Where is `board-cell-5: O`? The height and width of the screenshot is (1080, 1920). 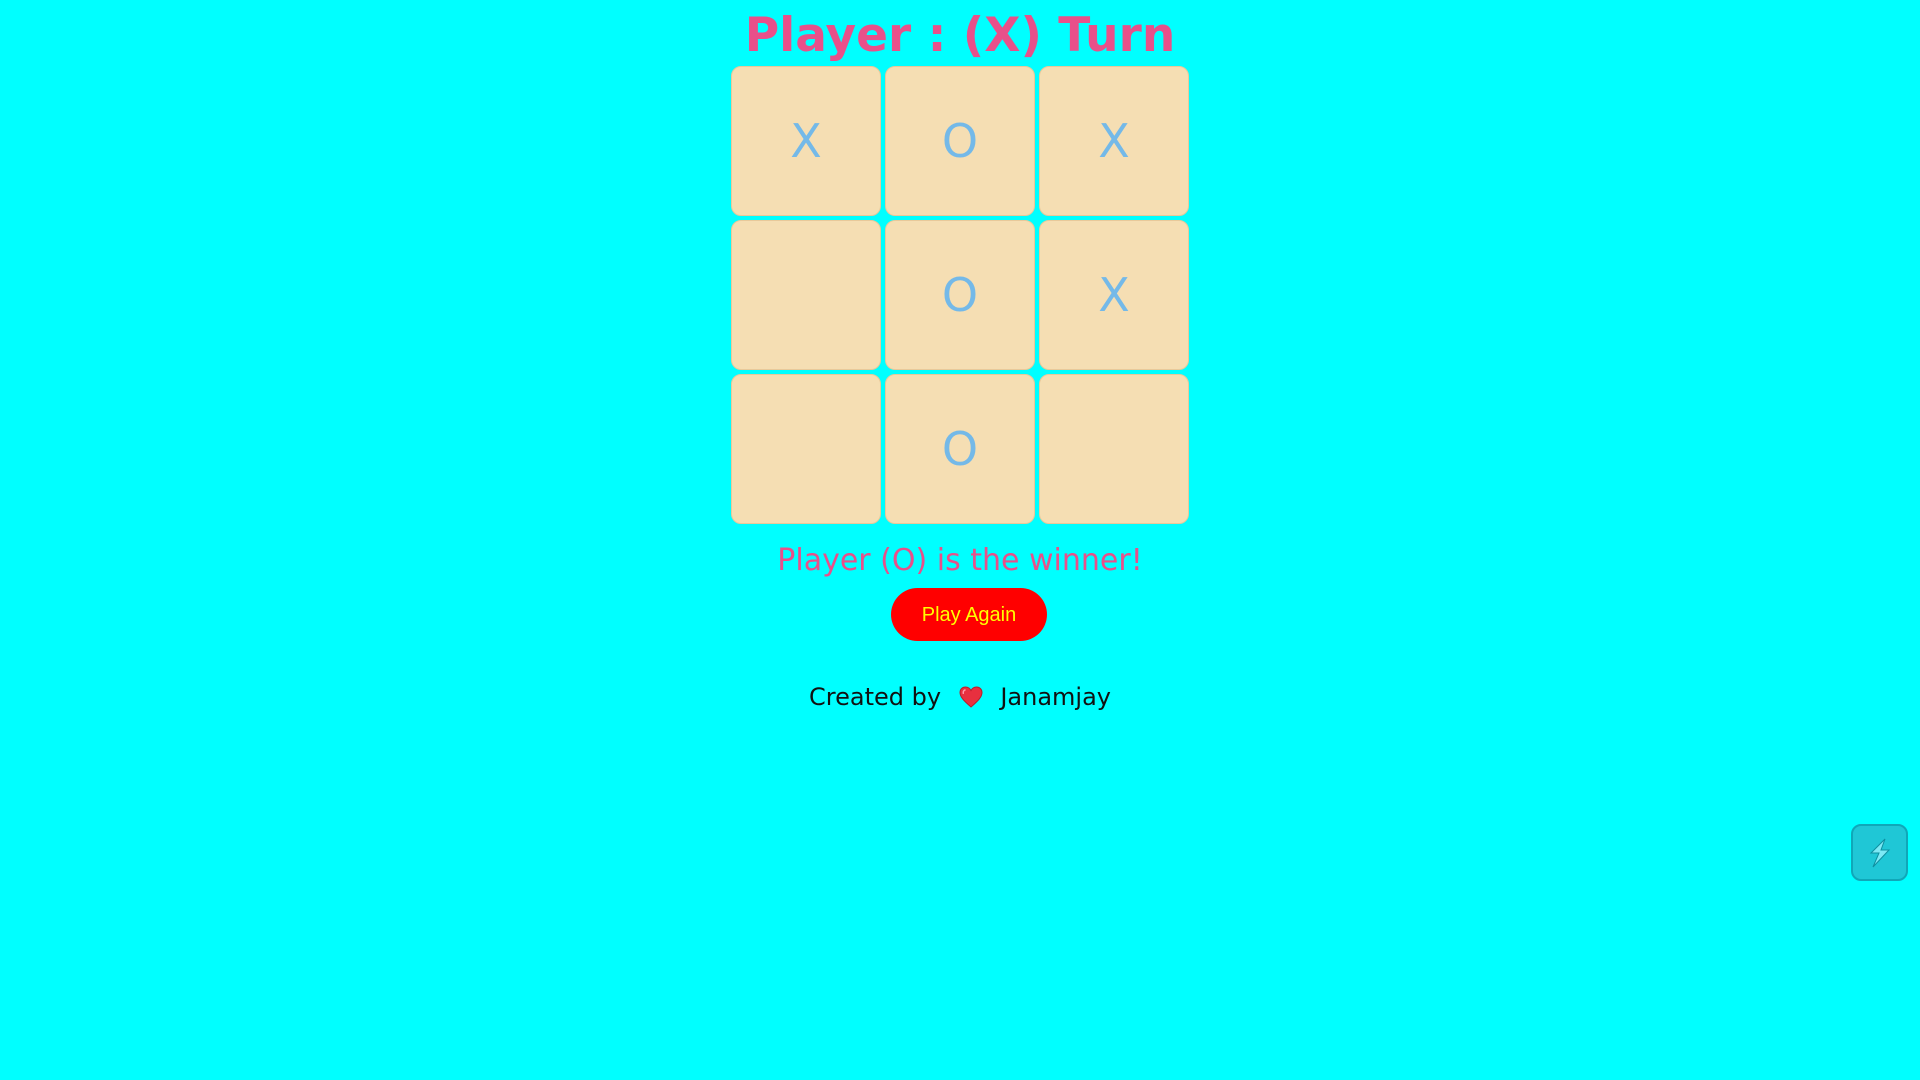 board-cell-5: O is located at coordinates (960, 295).